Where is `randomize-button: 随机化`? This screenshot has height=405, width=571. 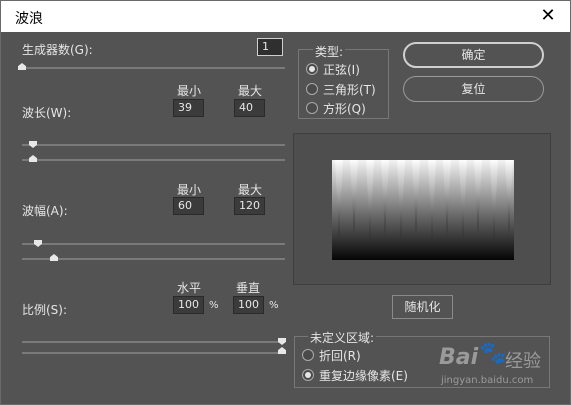 randomize-button: 随机化 is located at coordinates (422, 307).